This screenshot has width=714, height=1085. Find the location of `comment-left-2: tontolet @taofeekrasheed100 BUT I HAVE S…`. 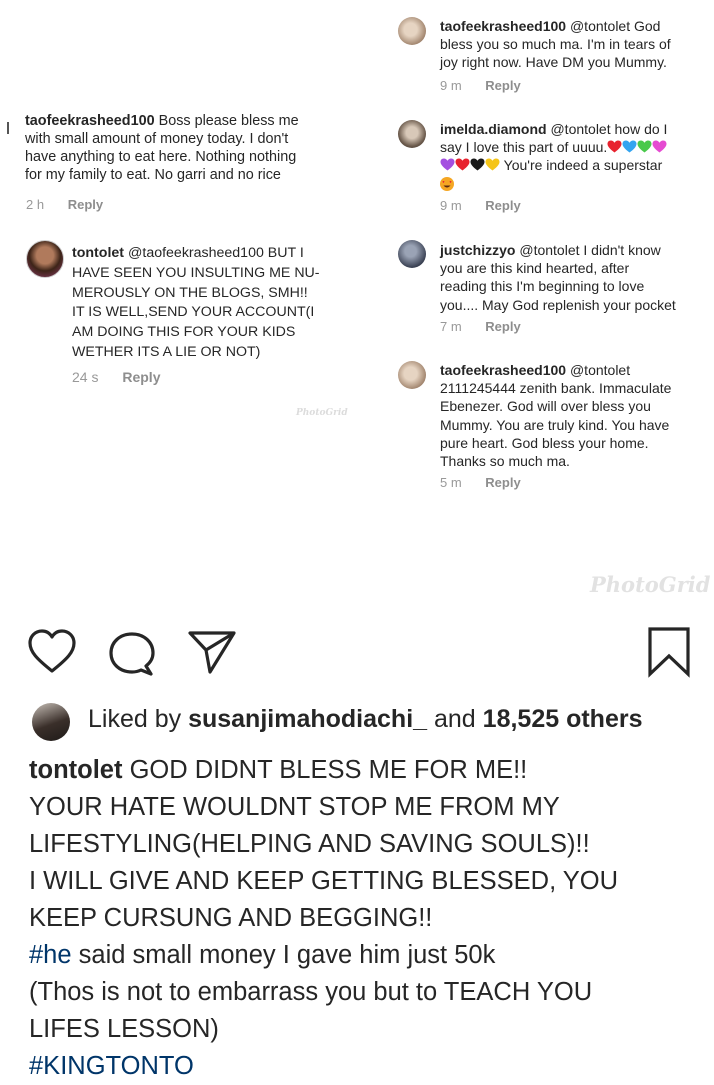

comment-left-2: tontolet @taofeekrasheed100 BUT I HAVE S… is located at coordinates (222, 303).